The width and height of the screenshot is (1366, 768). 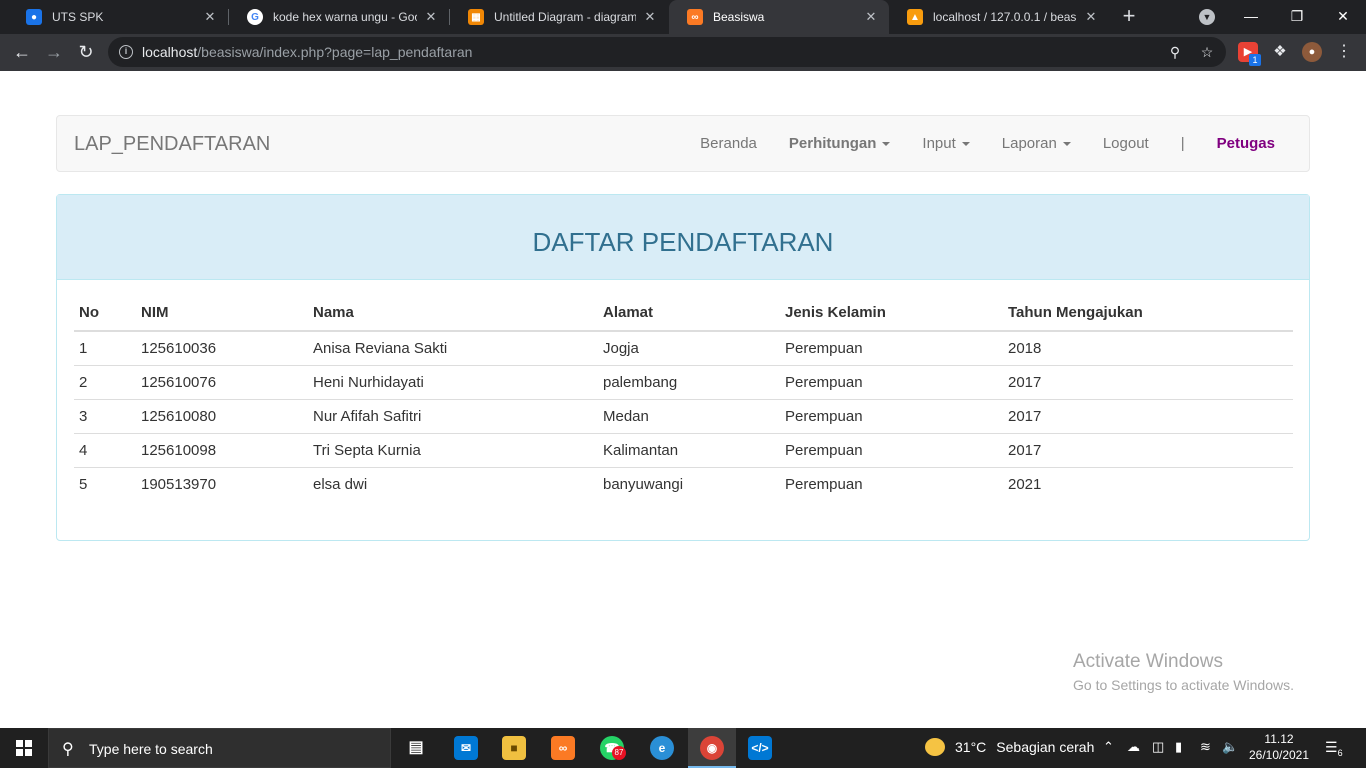 What do you see at coordinates (1255, 143) in the screenshot?
I see `nav-petugas: Petugas` at bounding box center [1255, 143].